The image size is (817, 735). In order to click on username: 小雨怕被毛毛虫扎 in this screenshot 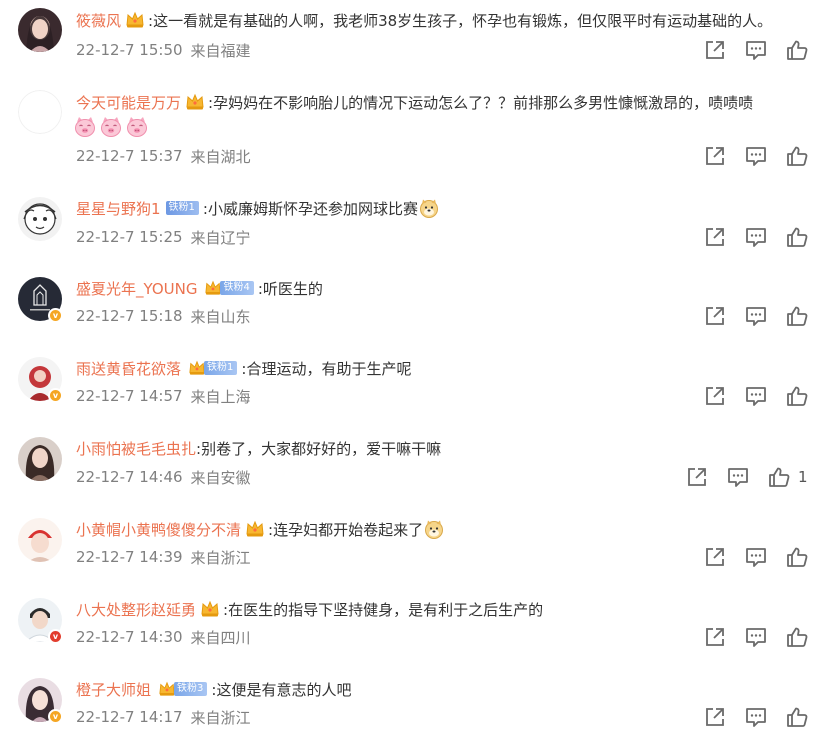, I will do `click(136, 448)`.